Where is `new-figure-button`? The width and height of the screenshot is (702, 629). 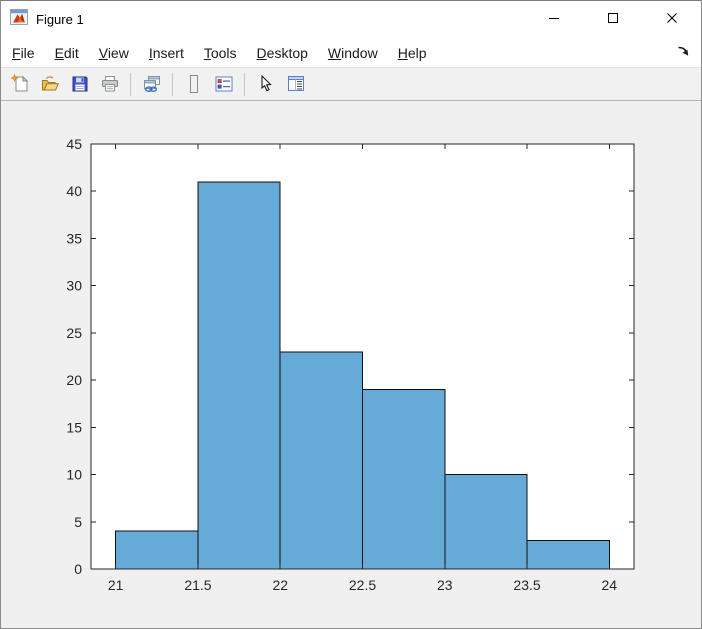
new-figure-button is located at coordinates (19, 84).